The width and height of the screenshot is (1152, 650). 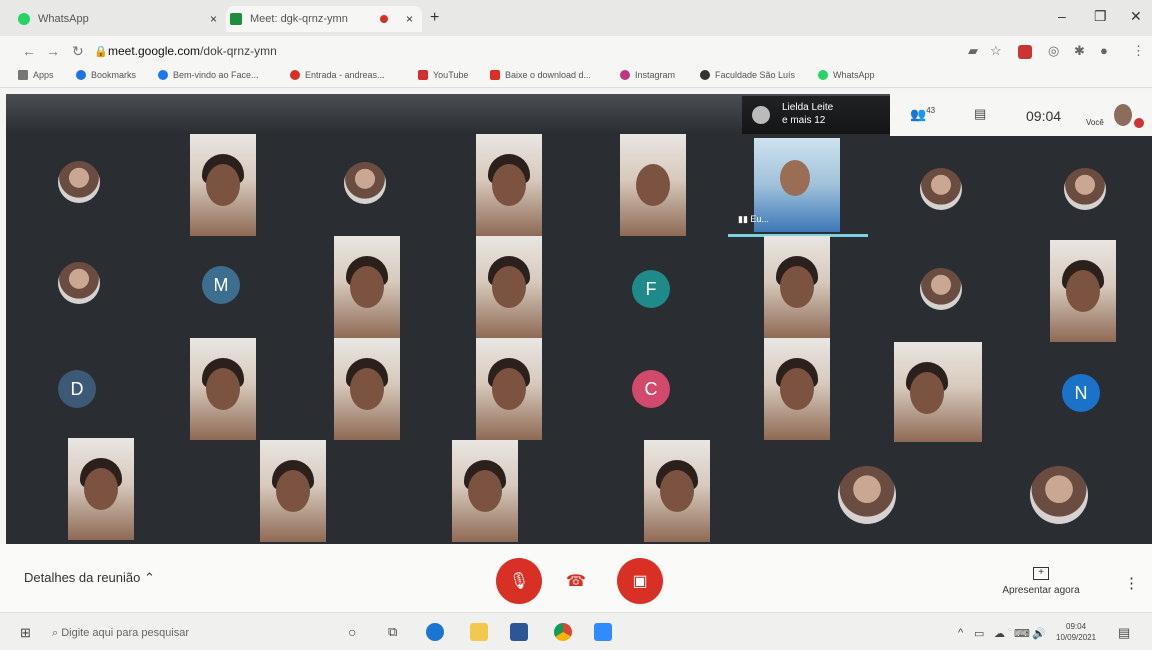 I want to click on extension-icon: ◎, so click(x=1053, y=51).